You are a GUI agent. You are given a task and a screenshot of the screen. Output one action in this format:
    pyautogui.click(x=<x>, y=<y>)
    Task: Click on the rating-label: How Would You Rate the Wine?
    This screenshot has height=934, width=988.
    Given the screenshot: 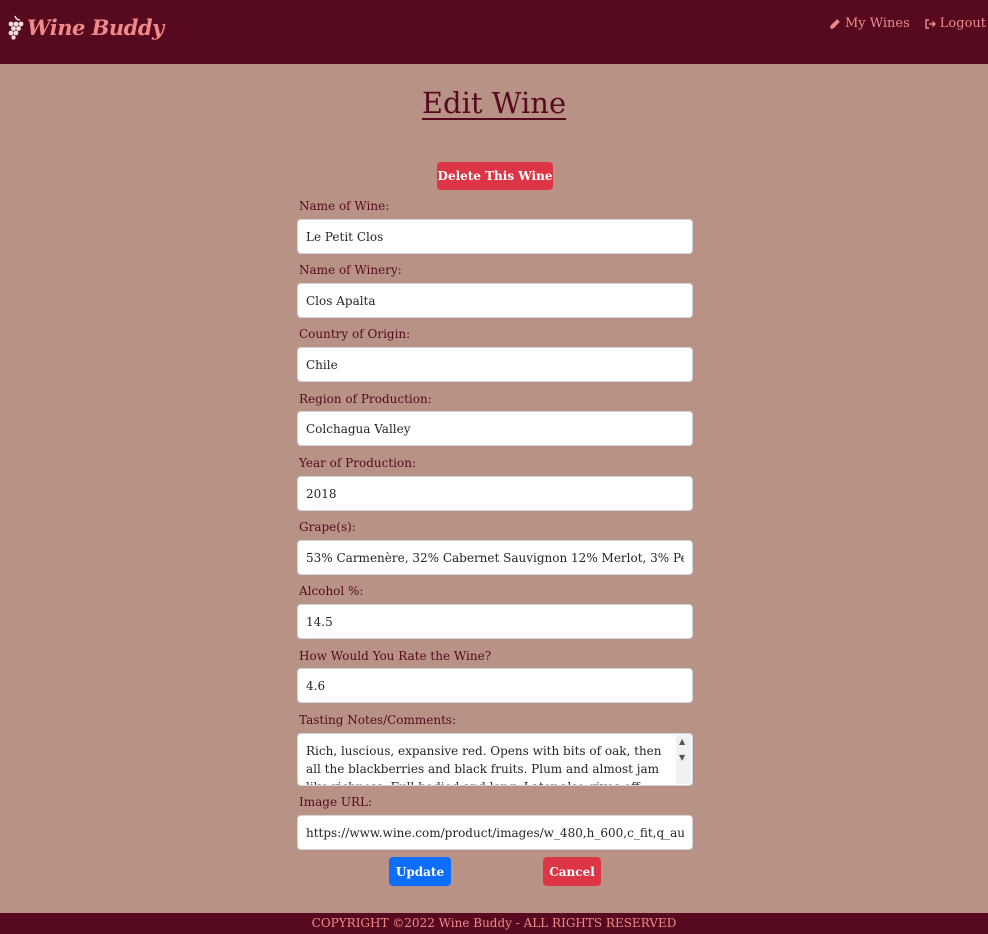 What is the action you would take?
    pyautogui.click(x=395, y=656)
    